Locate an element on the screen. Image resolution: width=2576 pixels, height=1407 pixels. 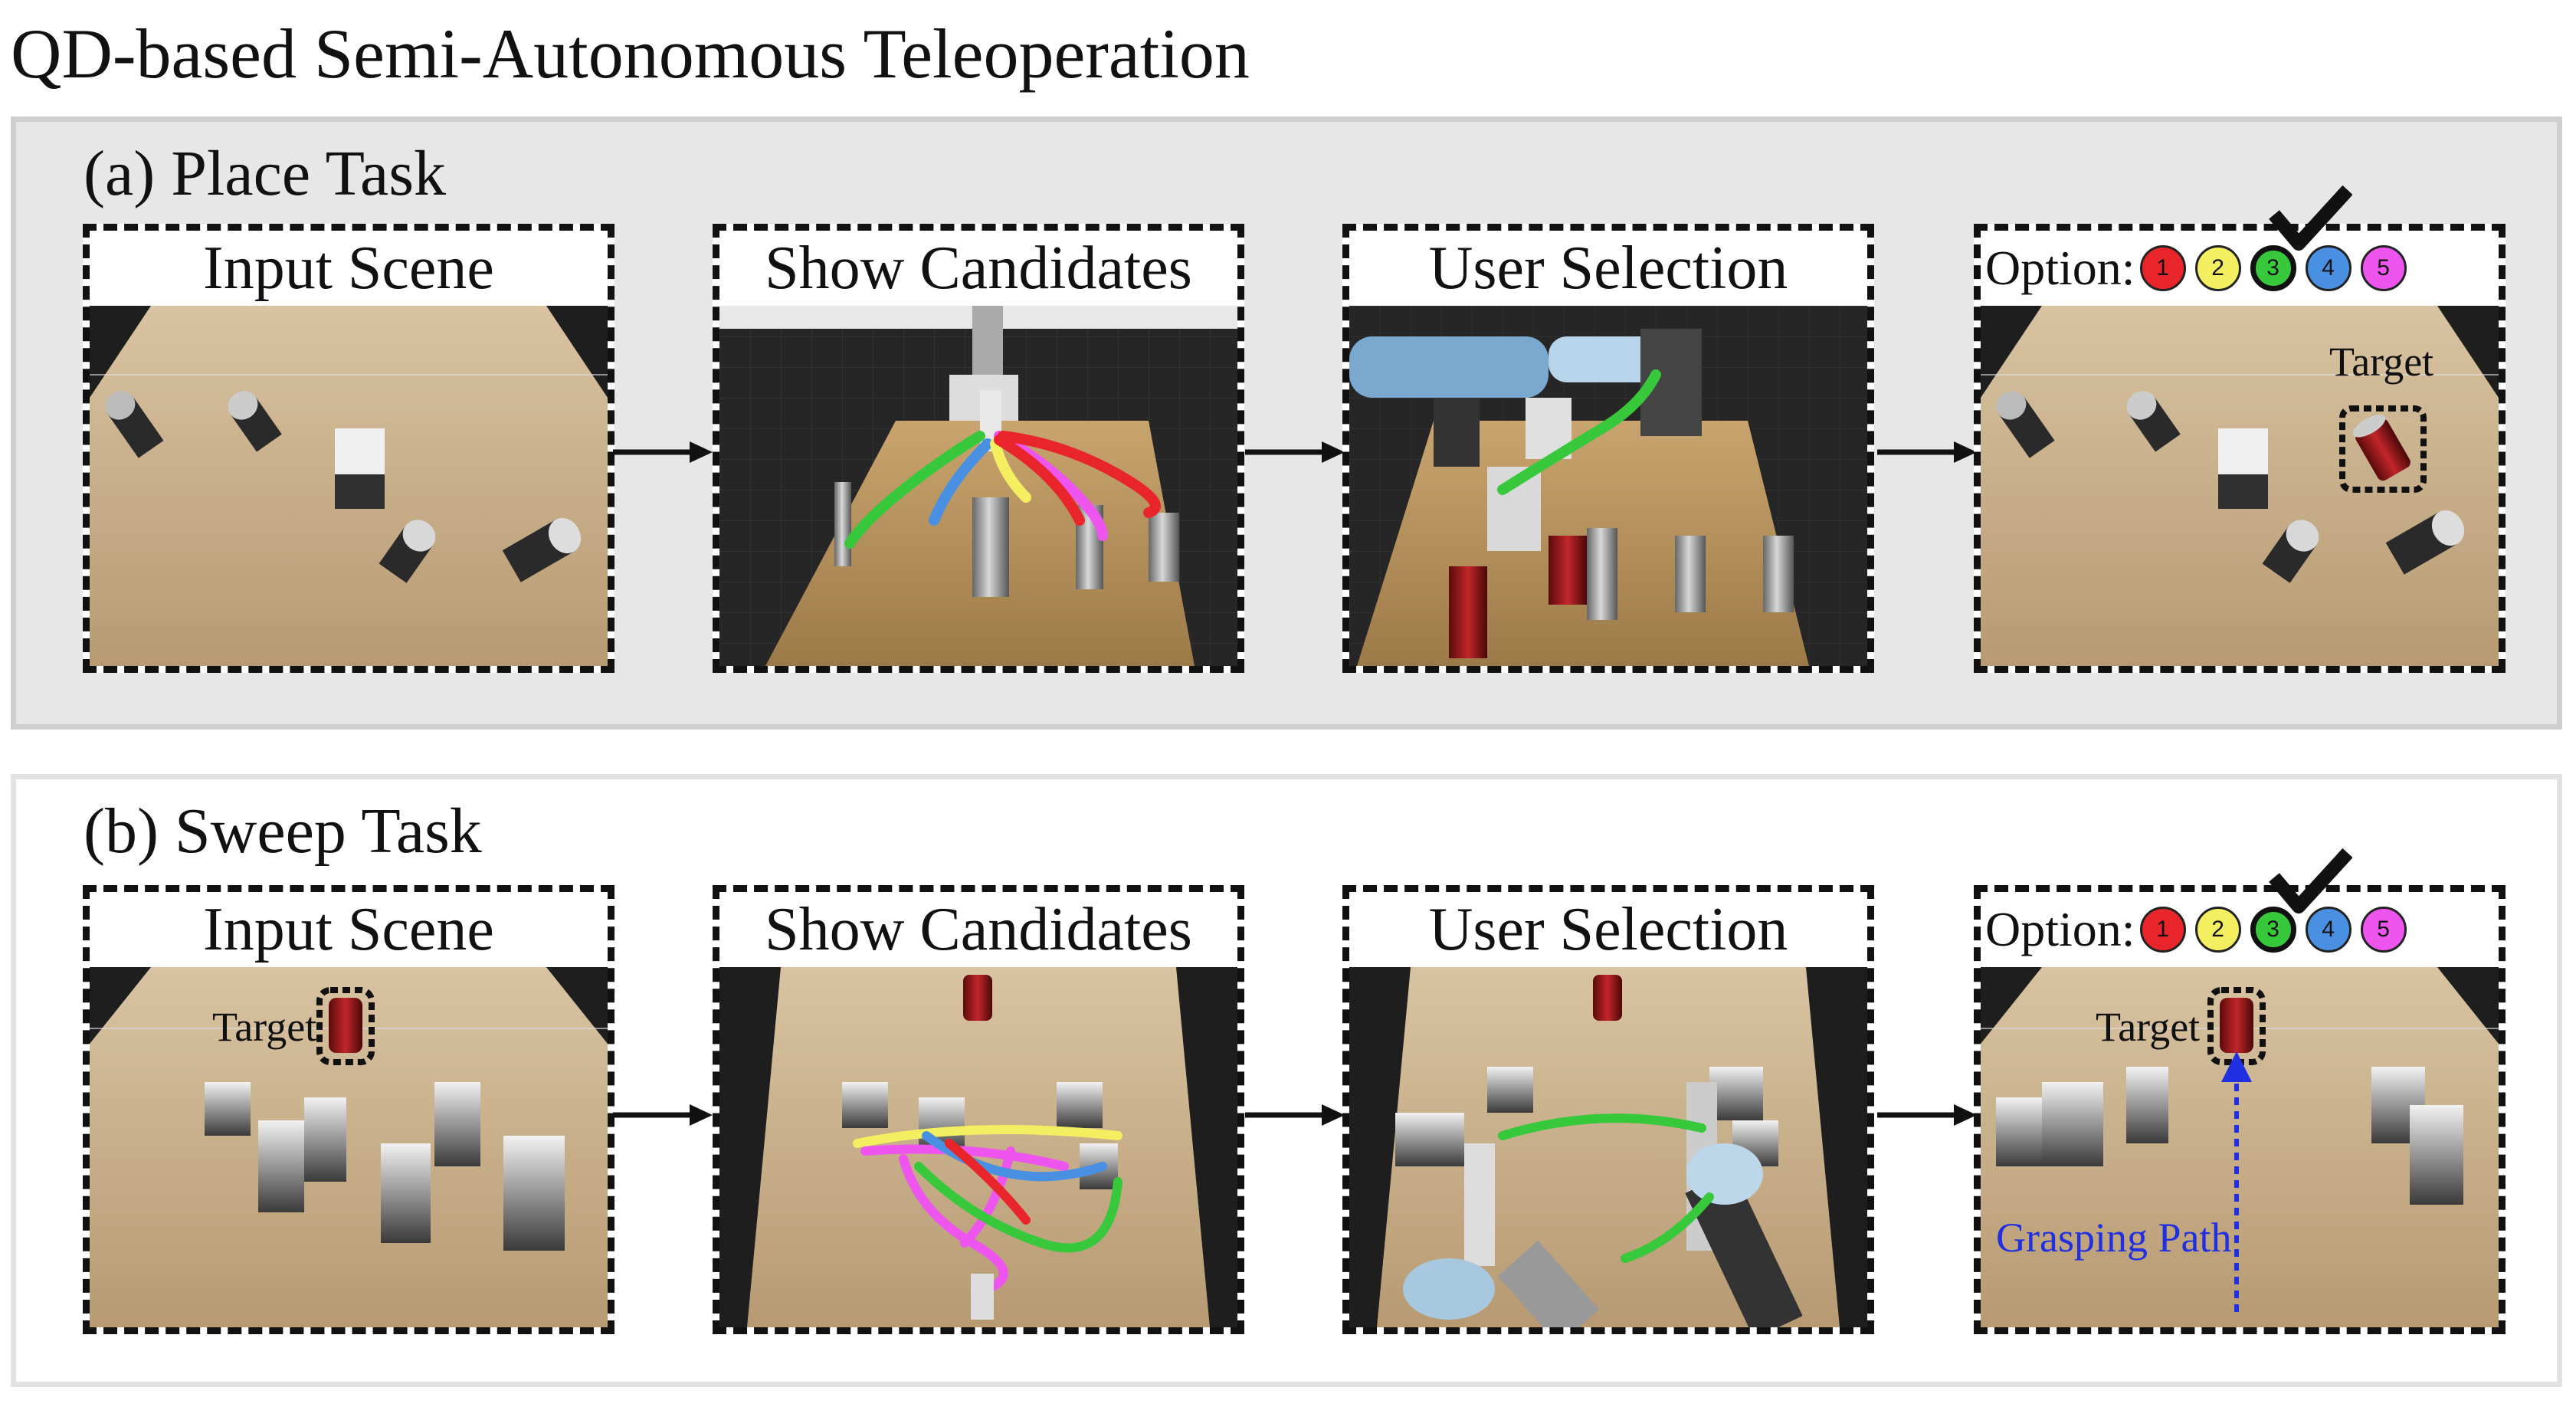
panel-input-scene: Input Scene Target is located at coordinates (349, 1109).